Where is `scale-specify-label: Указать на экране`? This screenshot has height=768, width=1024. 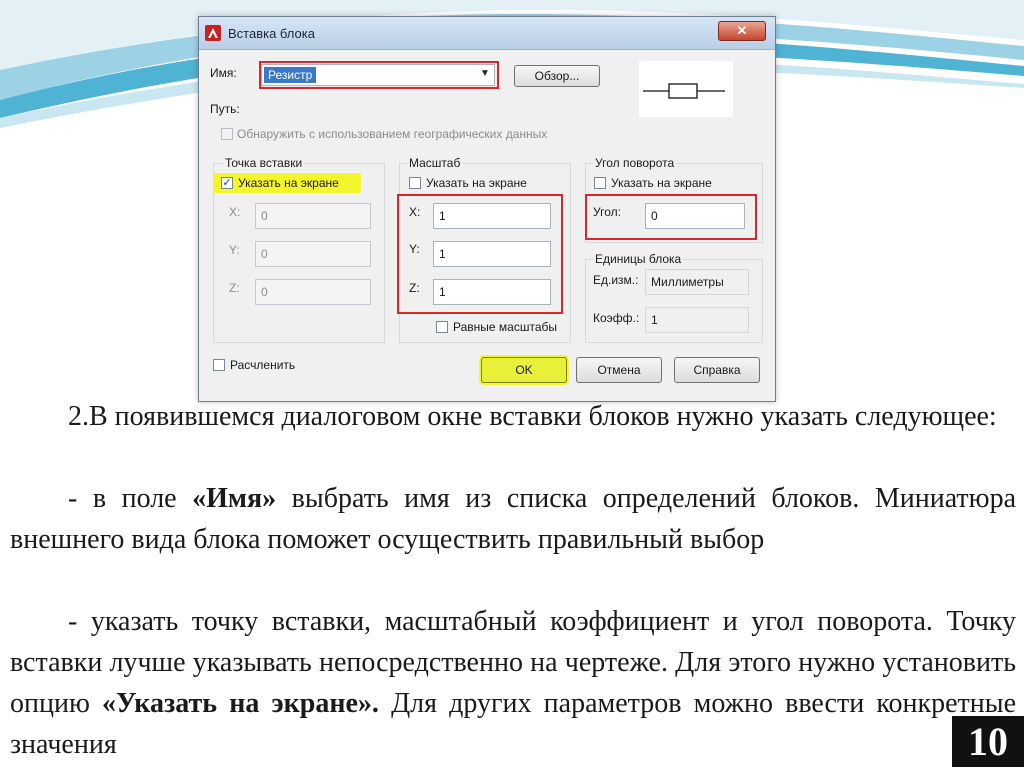
scale-specify-label: Указать на экране is located at coordinates (476, 183).